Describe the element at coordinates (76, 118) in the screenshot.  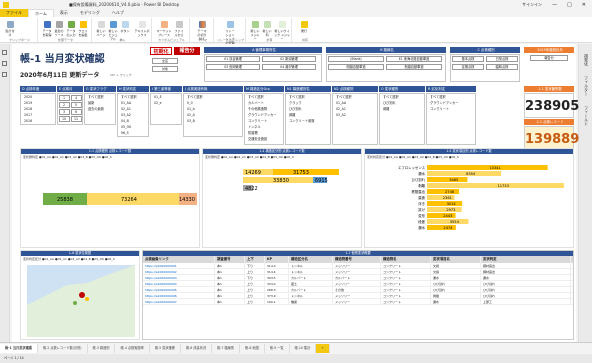
I see `month-option: 11` at that location.